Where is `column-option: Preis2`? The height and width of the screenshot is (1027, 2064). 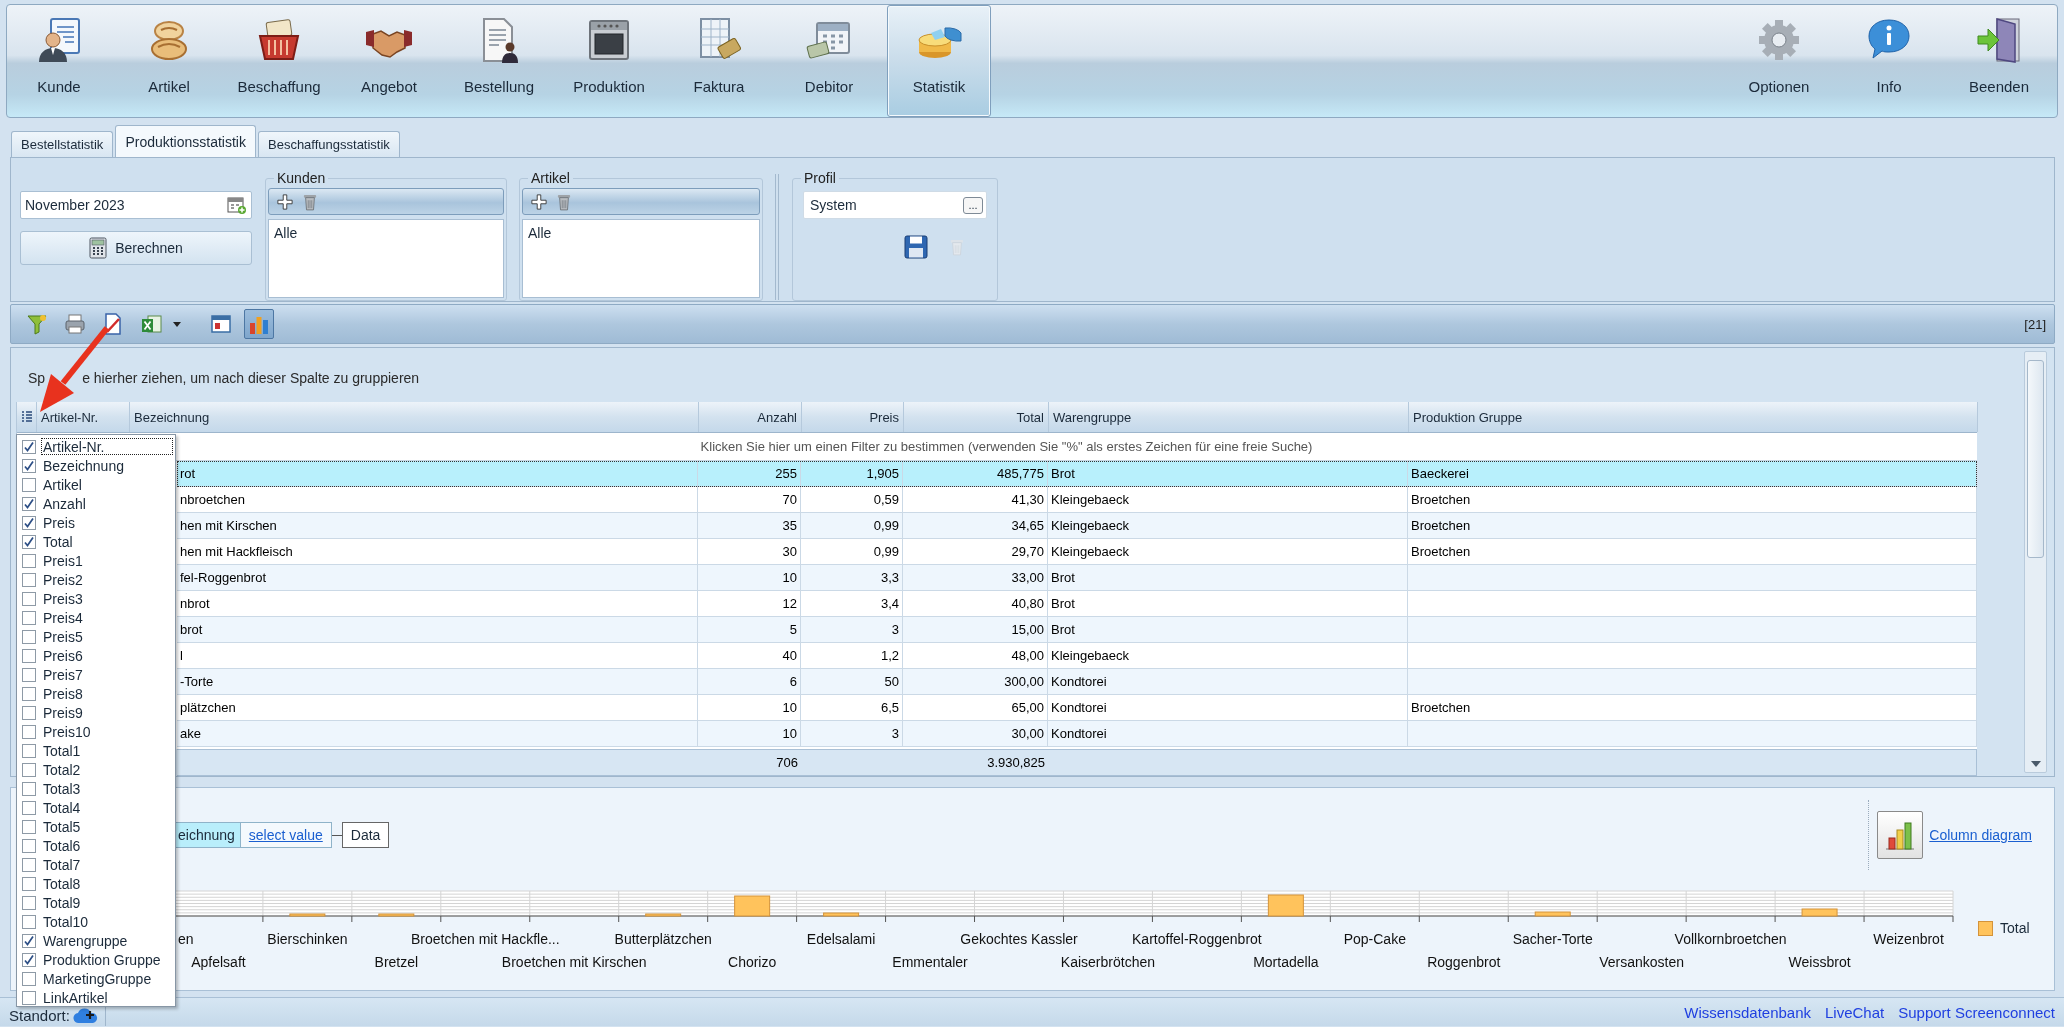
column-option: Preis2 is located at coordinates (107, 579).